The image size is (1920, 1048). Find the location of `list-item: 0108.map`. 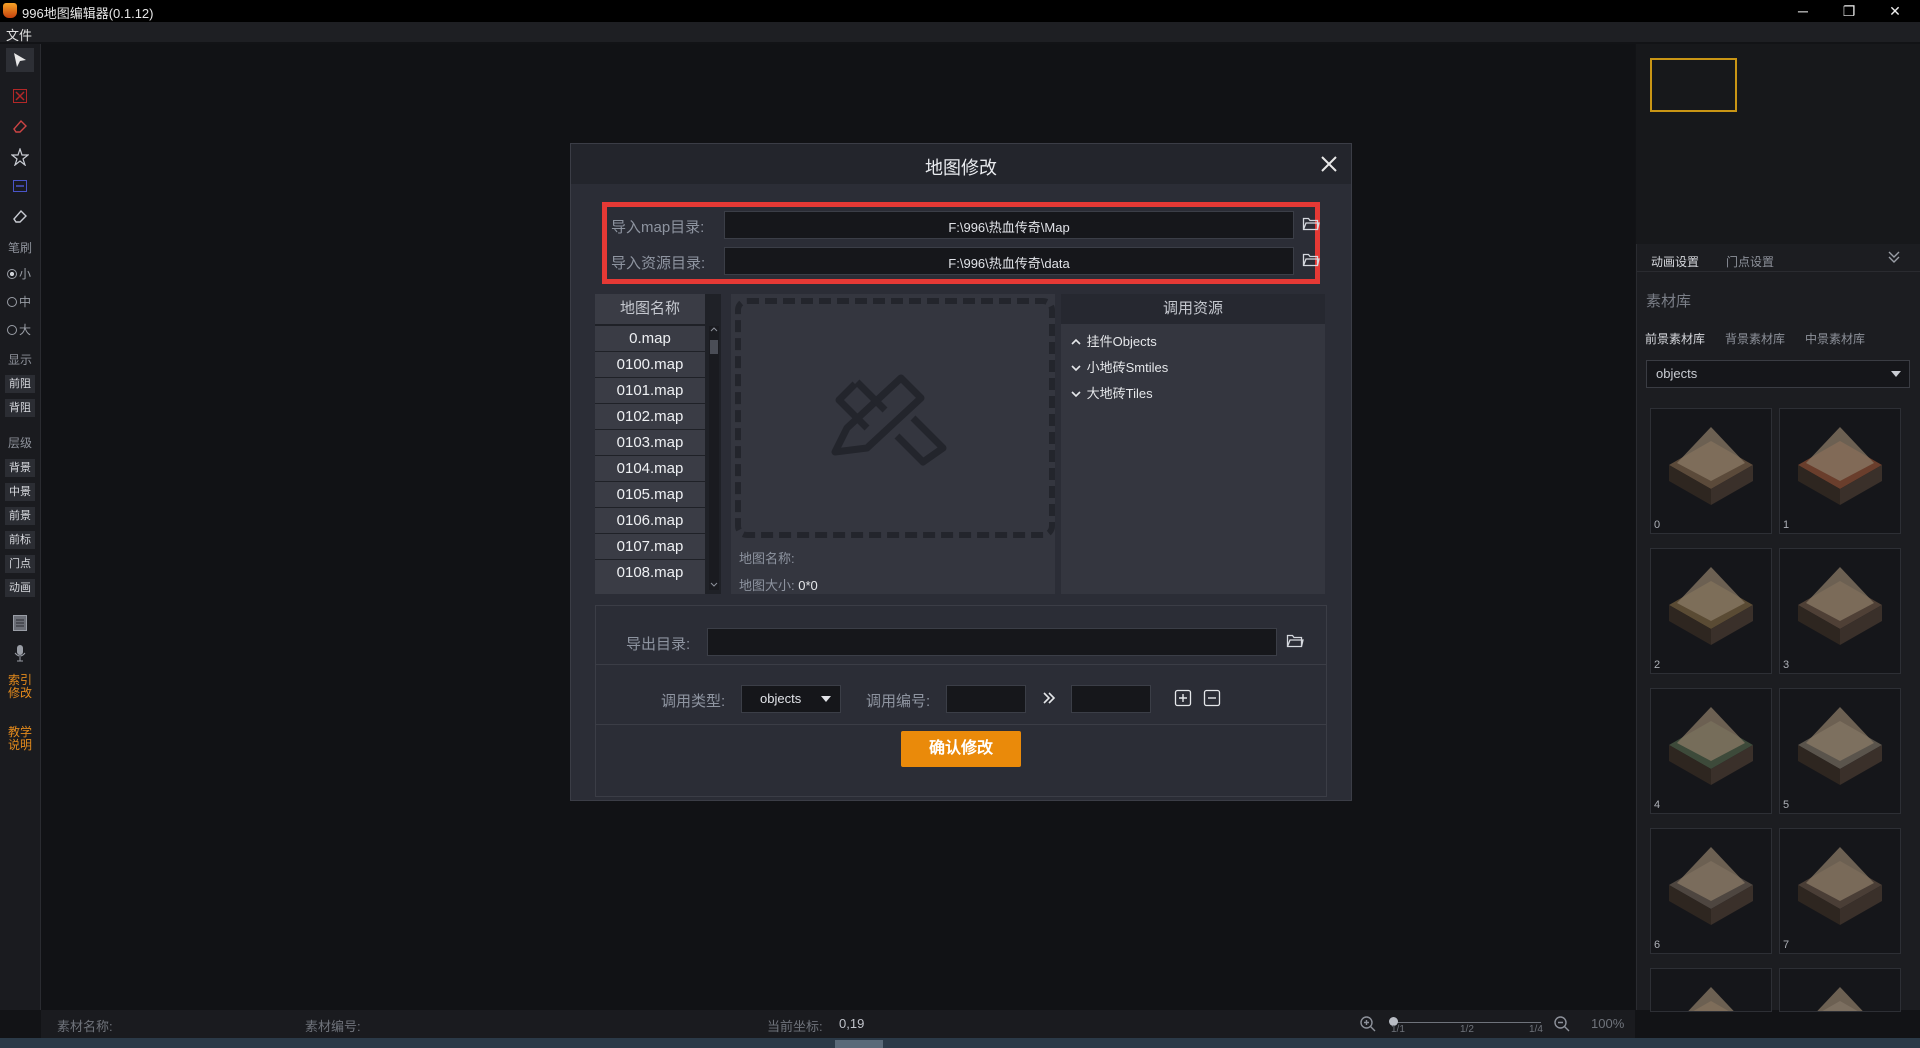

list-item: 0108.map is located at coordinates (650, 572).